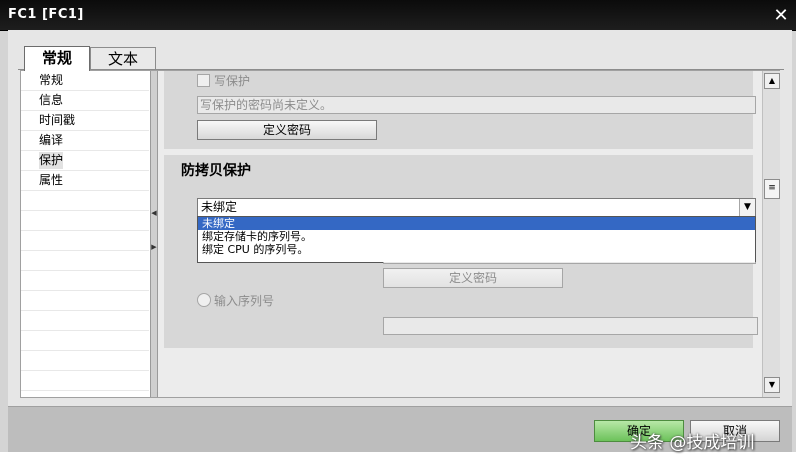 The height and width of the screenshot is (463, 796). I want to click on binding-option-unbound: 未绑定, so click(476, 223).